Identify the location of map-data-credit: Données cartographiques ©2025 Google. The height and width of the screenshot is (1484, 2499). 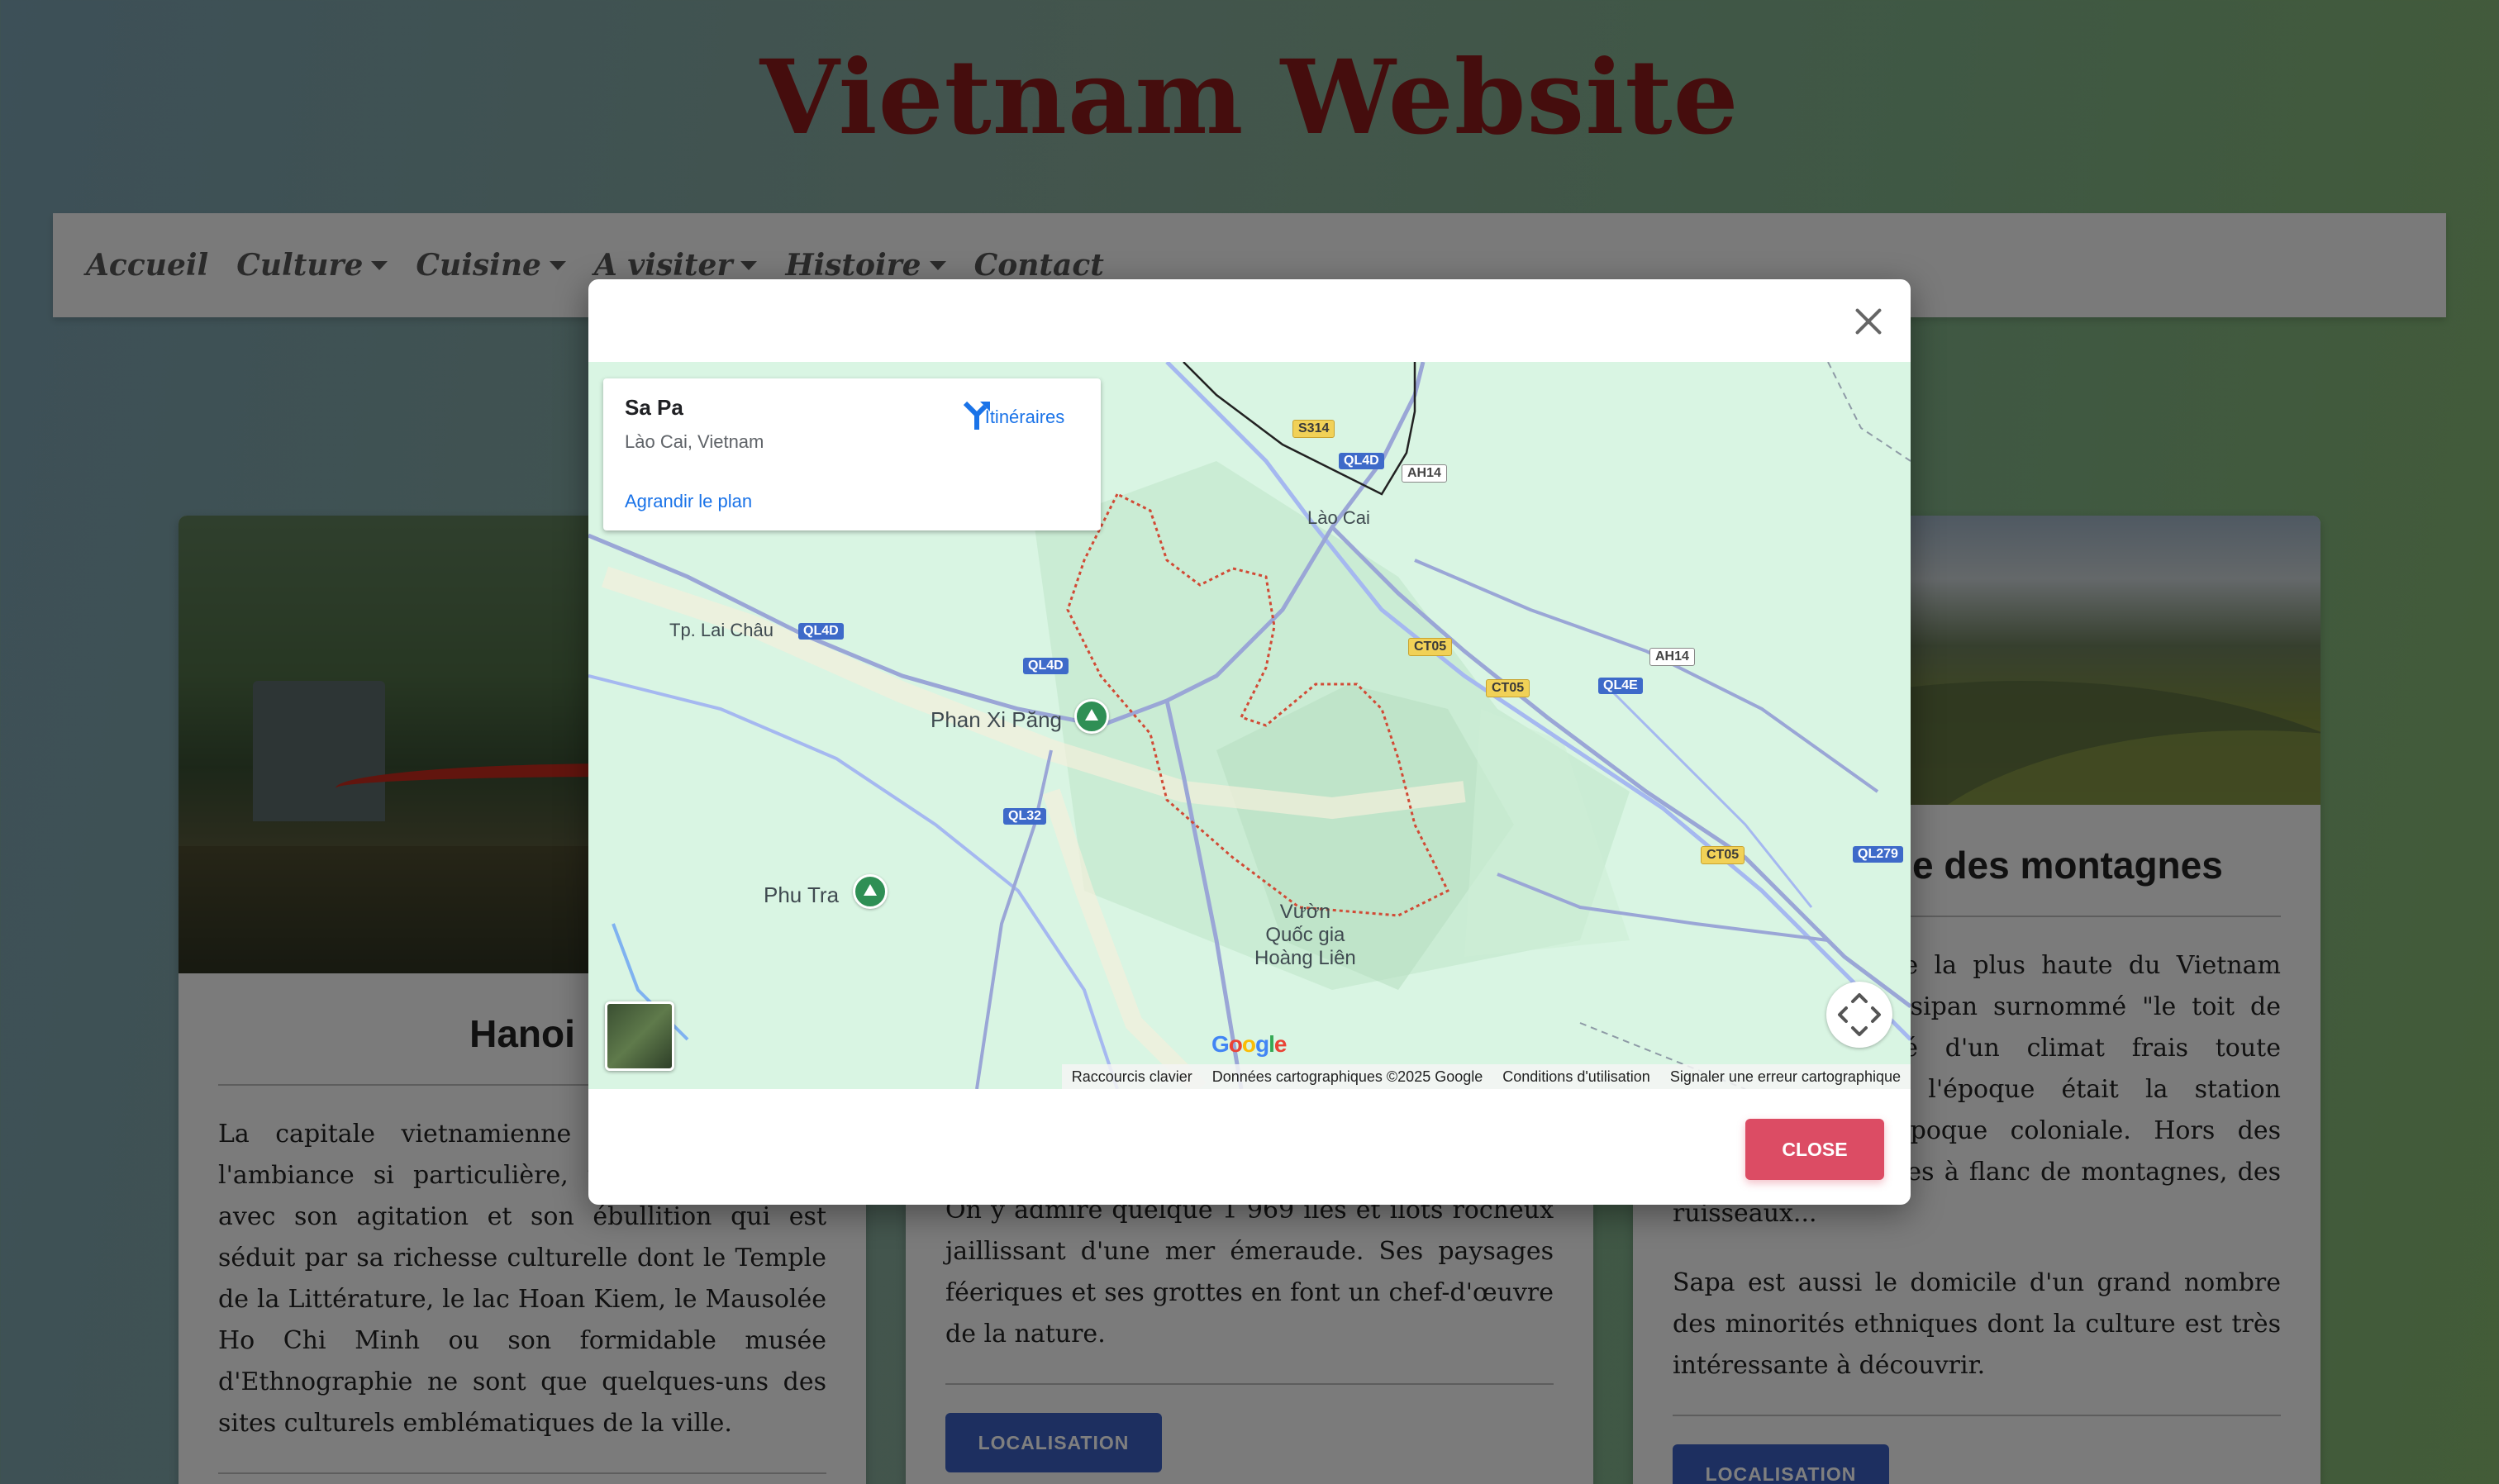
(1347, 1076).